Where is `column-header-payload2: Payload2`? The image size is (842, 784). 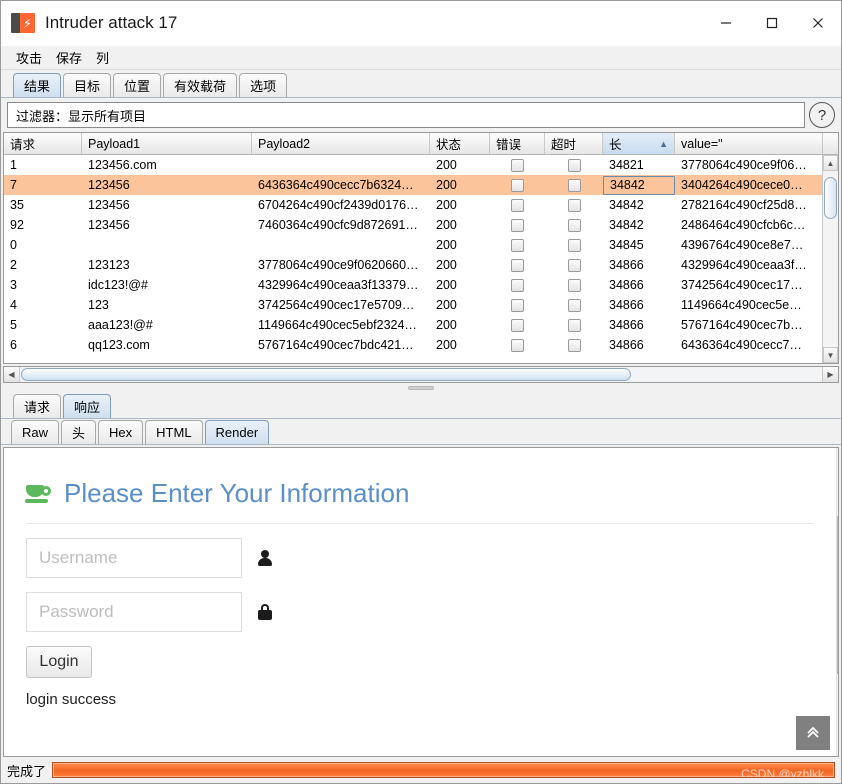
column-header-payload2: Payload2 is located at coordinates (341, 143).